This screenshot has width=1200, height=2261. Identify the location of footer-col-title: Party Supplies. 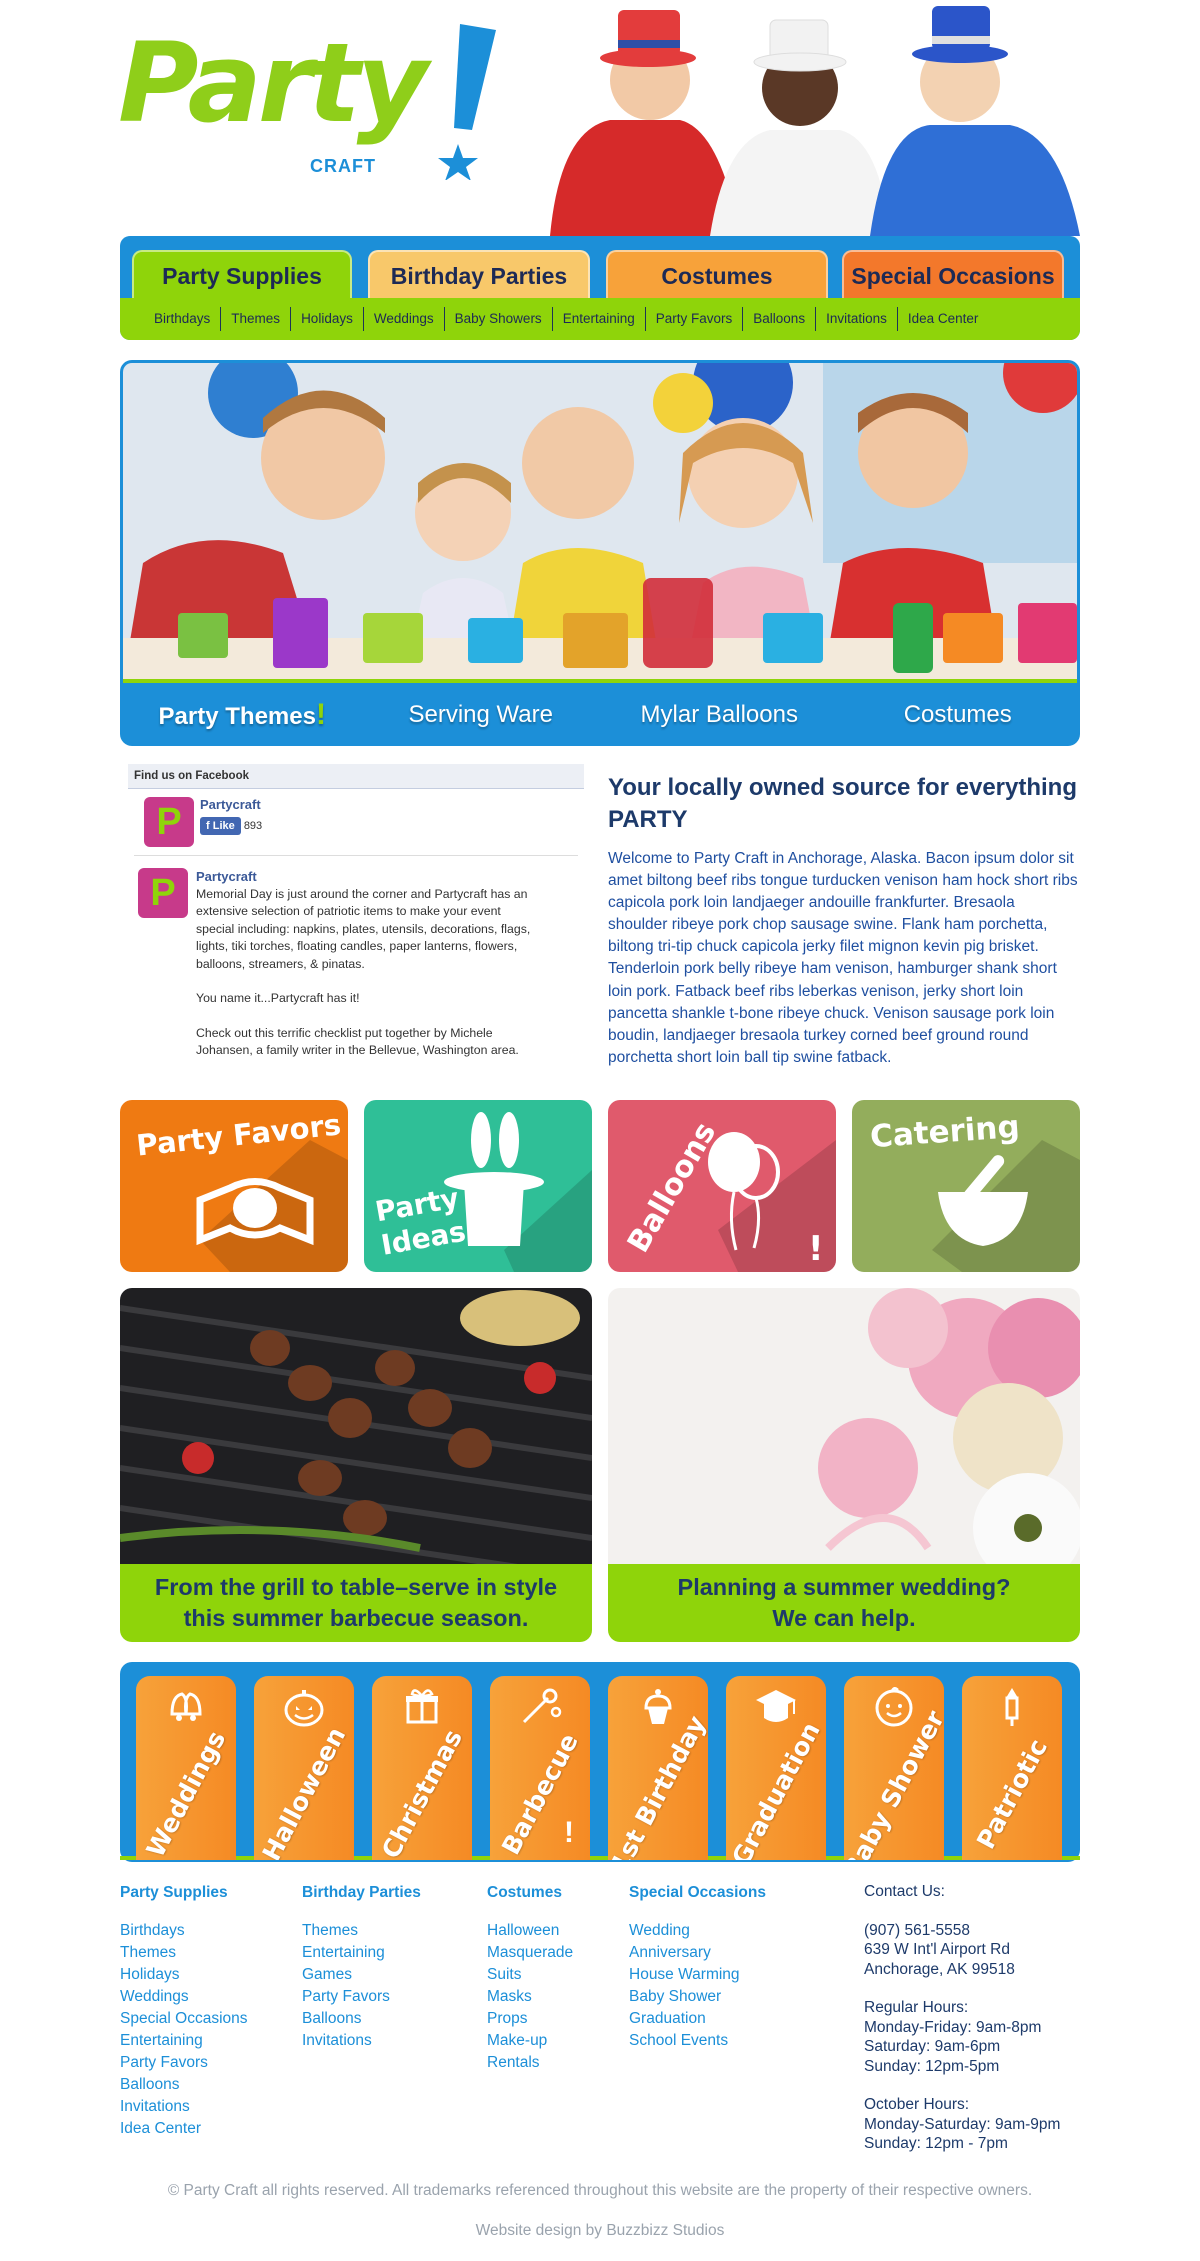
(184, 1893).